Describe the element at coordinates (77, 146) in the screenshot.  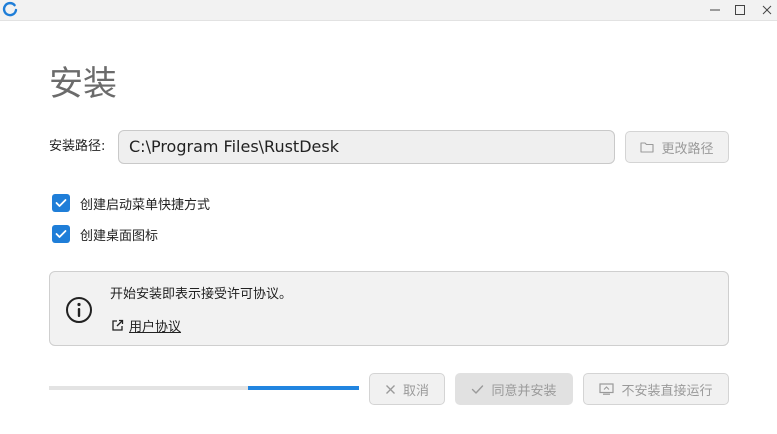
I see `install-path-label: 安装路径:` at that location.